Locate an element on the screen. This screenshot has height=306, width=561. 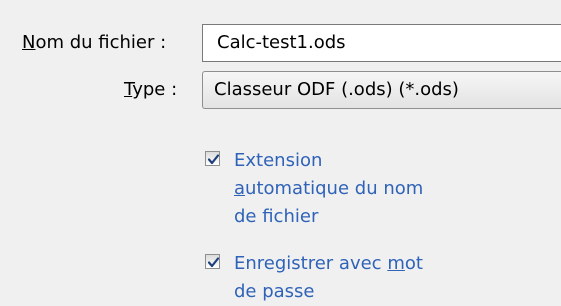
auto-extension-checkbox is located at coordinates (212, 158).